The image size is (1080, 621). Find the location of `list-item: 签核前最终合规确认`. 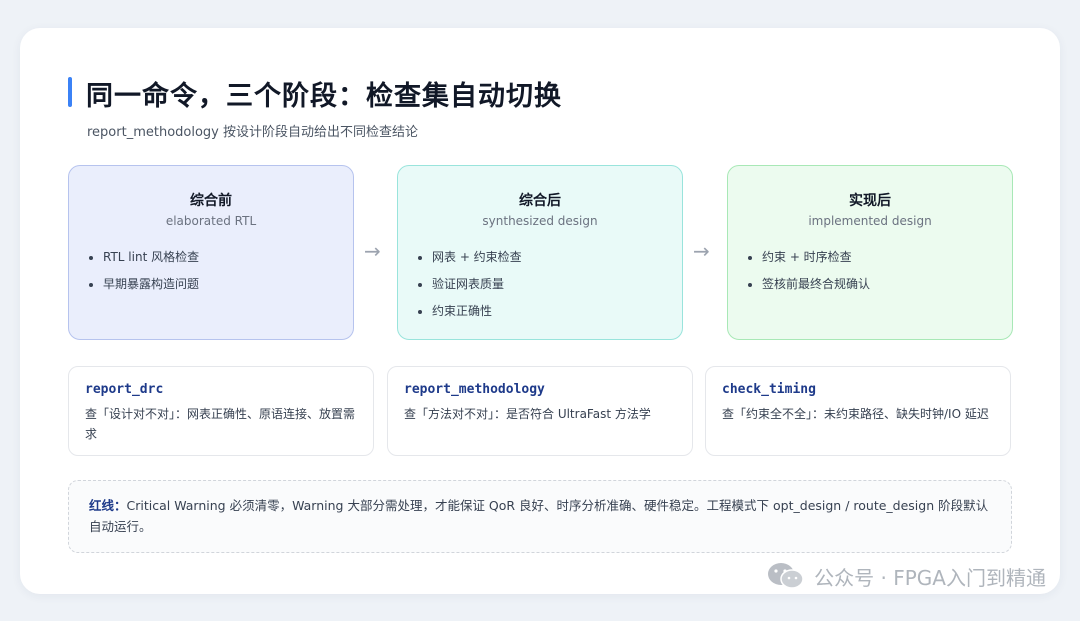

list-item: 签核前最终合规确认 is located at coordinates (809, 284).